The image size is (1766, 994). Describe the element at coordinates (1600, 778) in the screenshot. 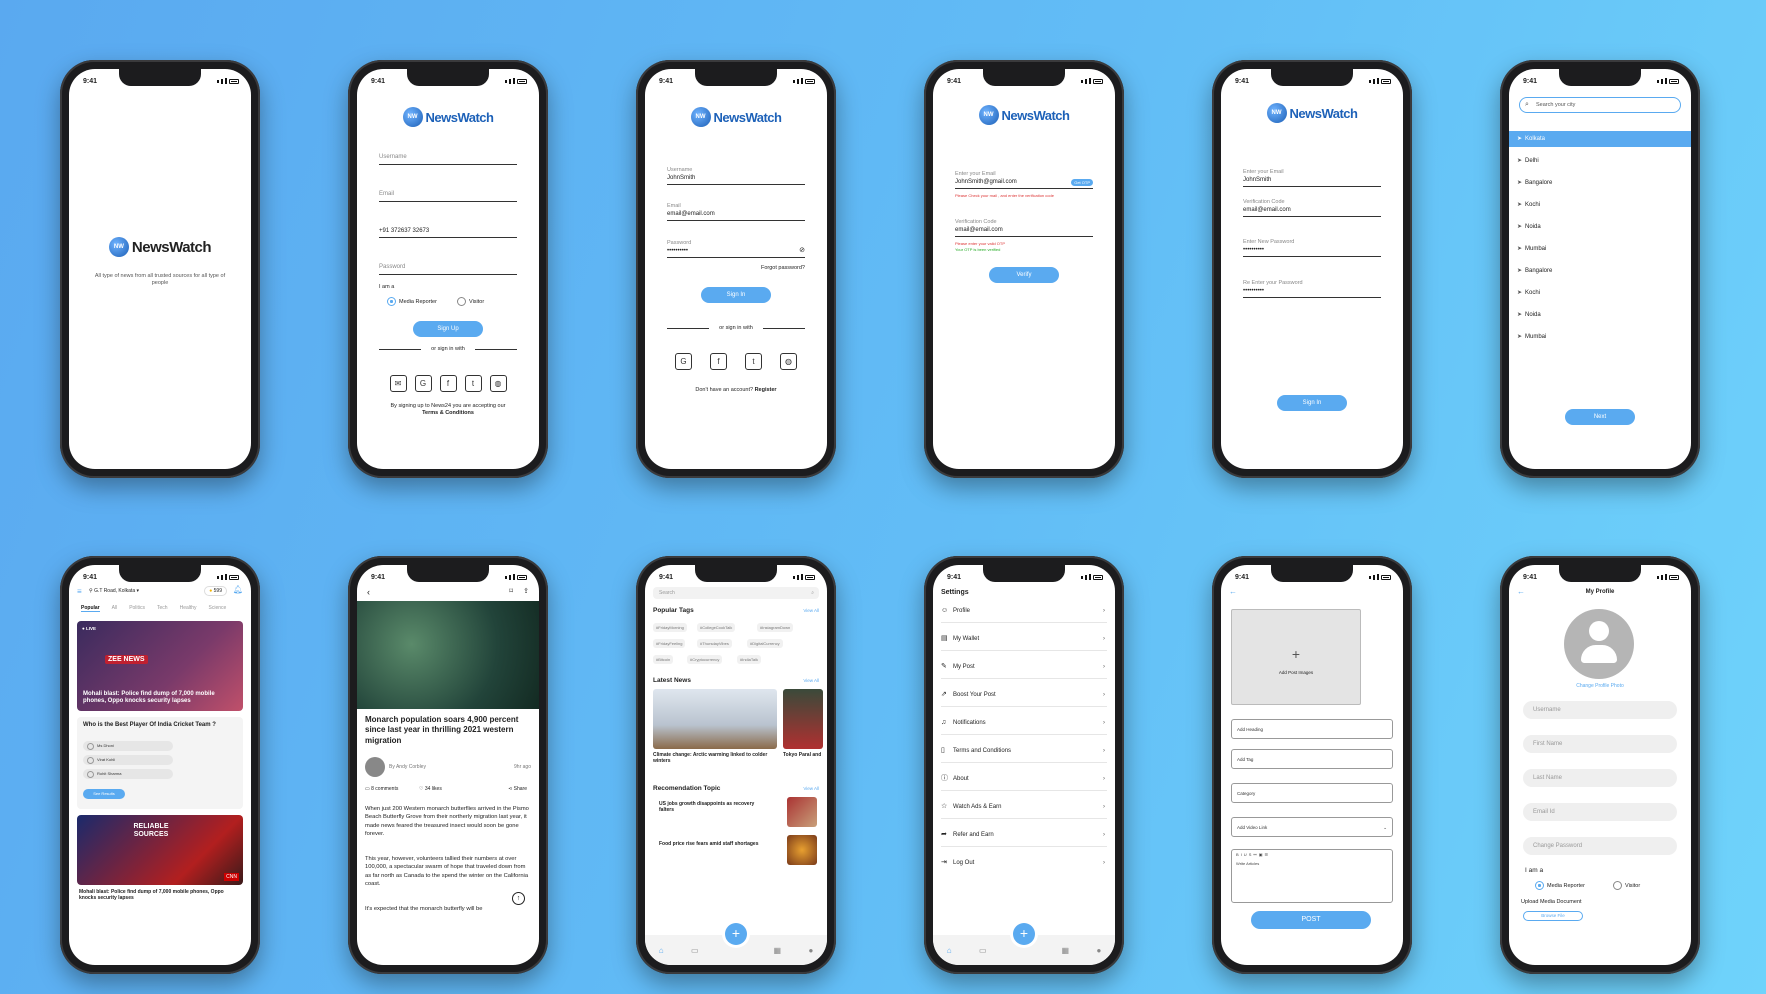

I see `last-name-input: Last Name` at that location.